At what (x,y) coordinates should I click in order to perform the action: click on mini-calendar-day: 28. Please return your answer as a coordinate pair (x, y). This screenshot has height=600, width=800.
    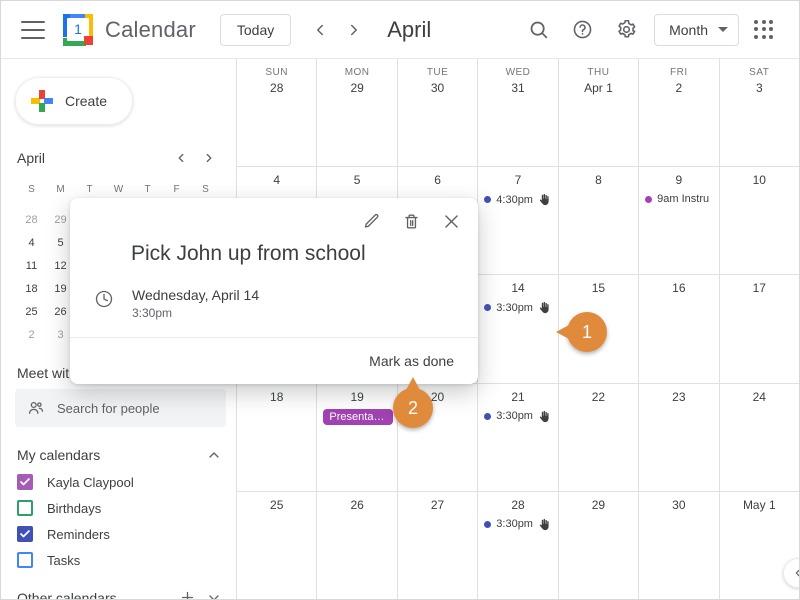
    Looking at the image, I should click on (31, 220).